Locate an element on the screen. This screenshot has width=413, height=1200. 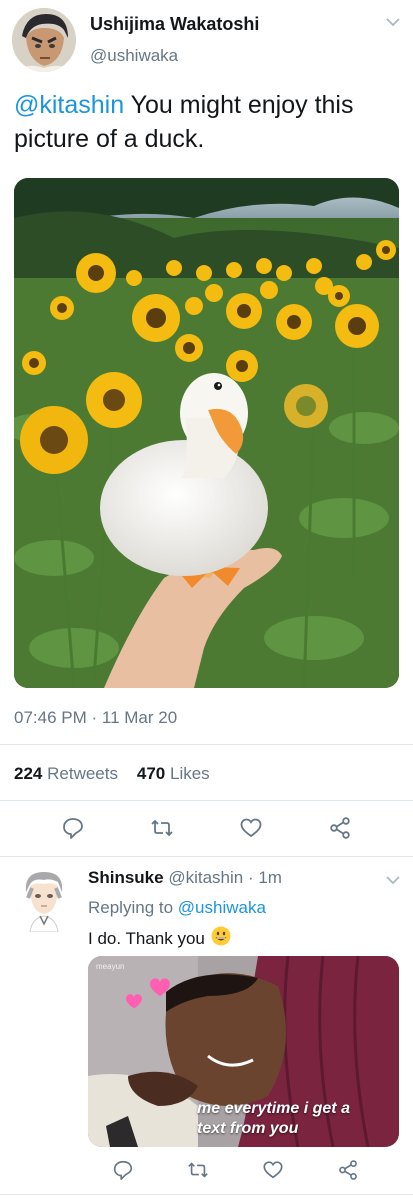
retweets-stat: 224 Retweets is located at coordinates (66, 773).